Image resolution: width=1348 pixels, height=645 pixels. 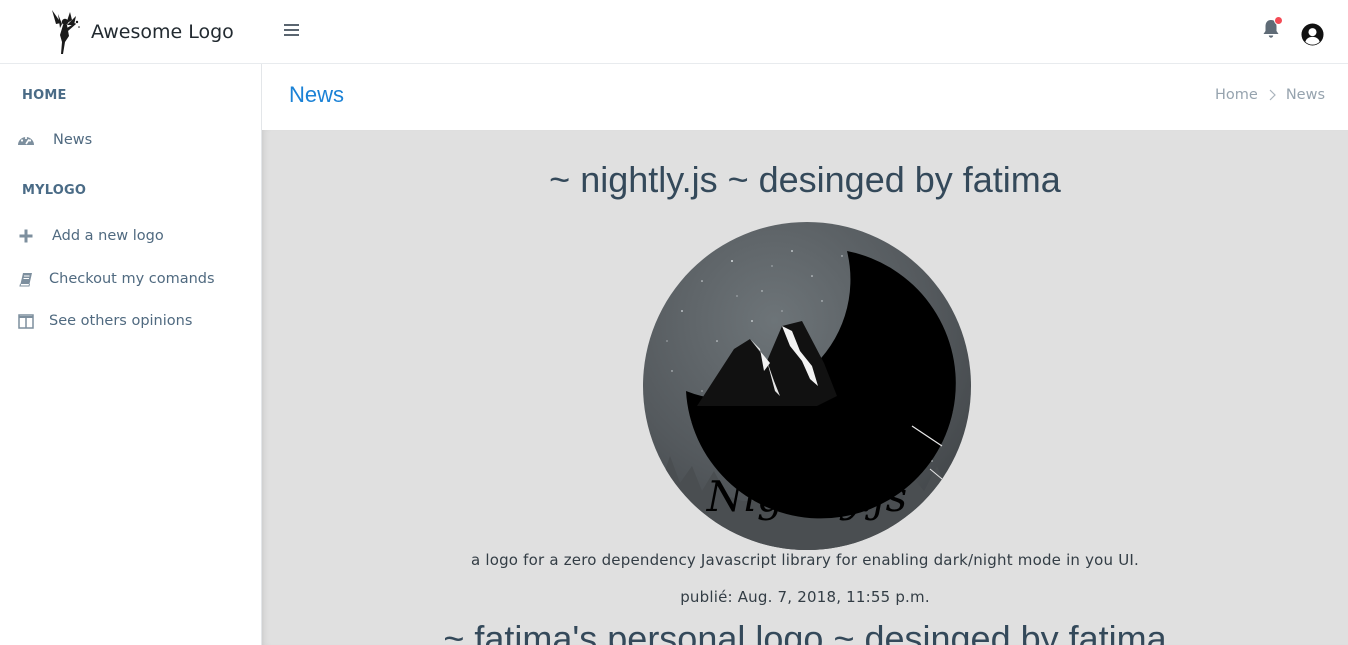 What do you see at coordinates (1272, 28) in the screenshot?
I see `notifications-button` at bounding box center [1272, 28].